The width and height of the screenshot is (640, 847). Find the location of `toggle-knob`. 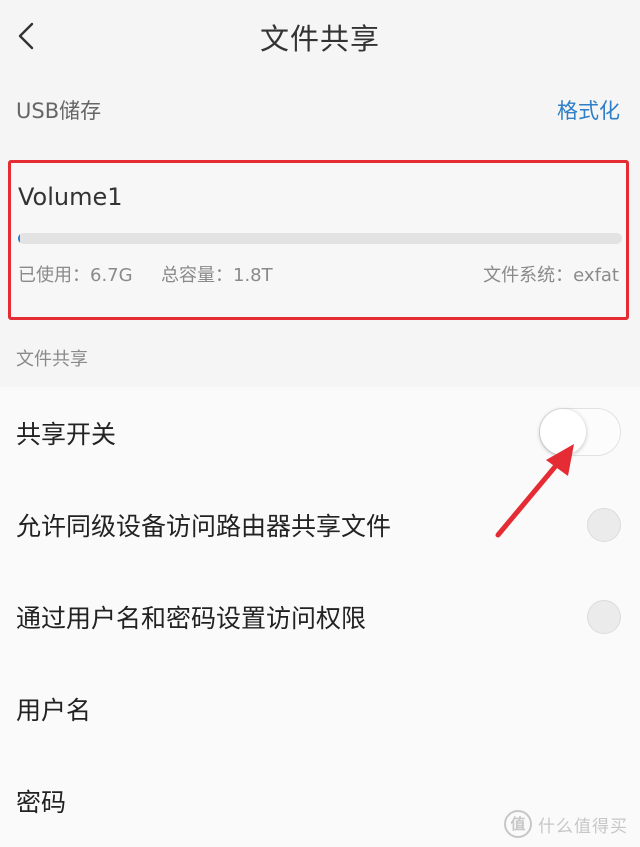

toggle-knob is located at coordinates (563, 432).